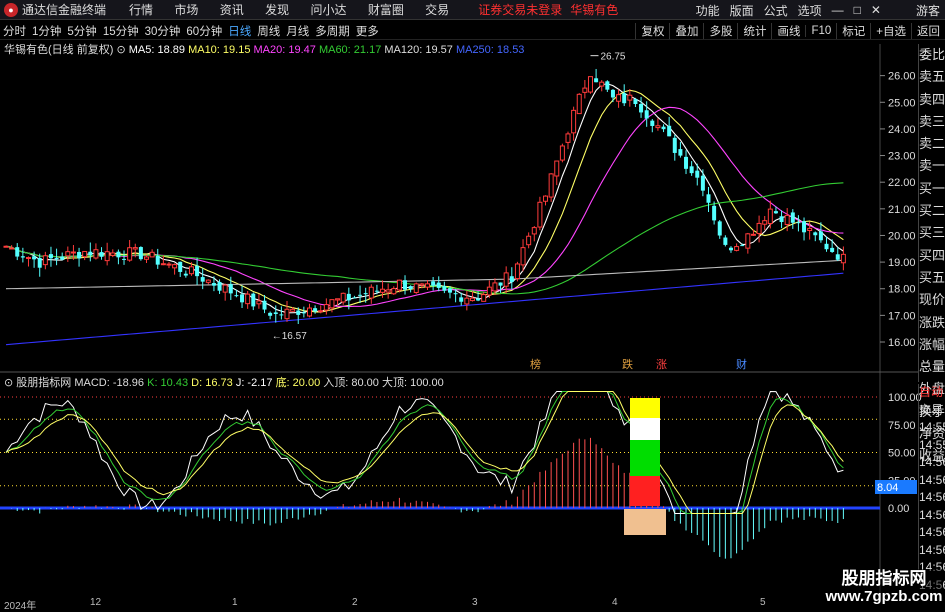 Image resolution: width=945 pixels, height=612 pixels. What do you see at coordinates (424, 309) in the screenshot?
I see `ma250-line` at bounding box center [424, 309].